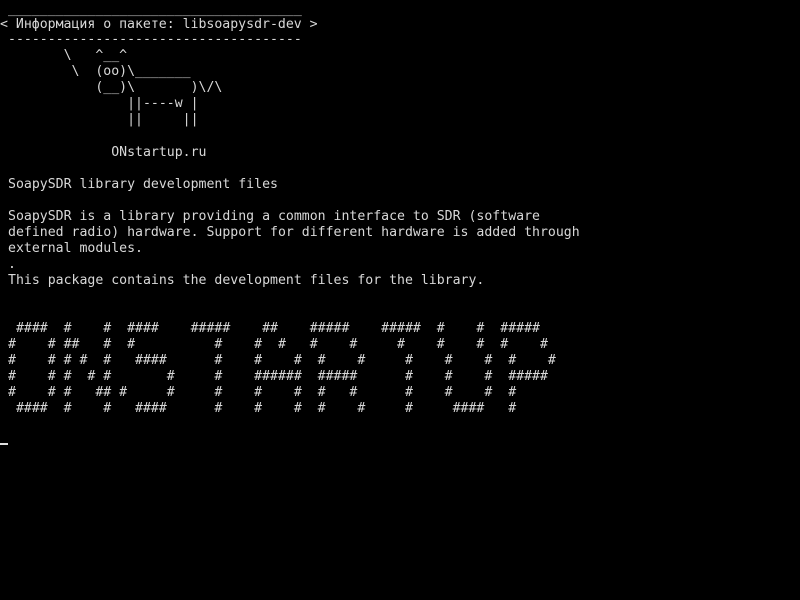  I want to click on text-cursor, so click(4, 444).